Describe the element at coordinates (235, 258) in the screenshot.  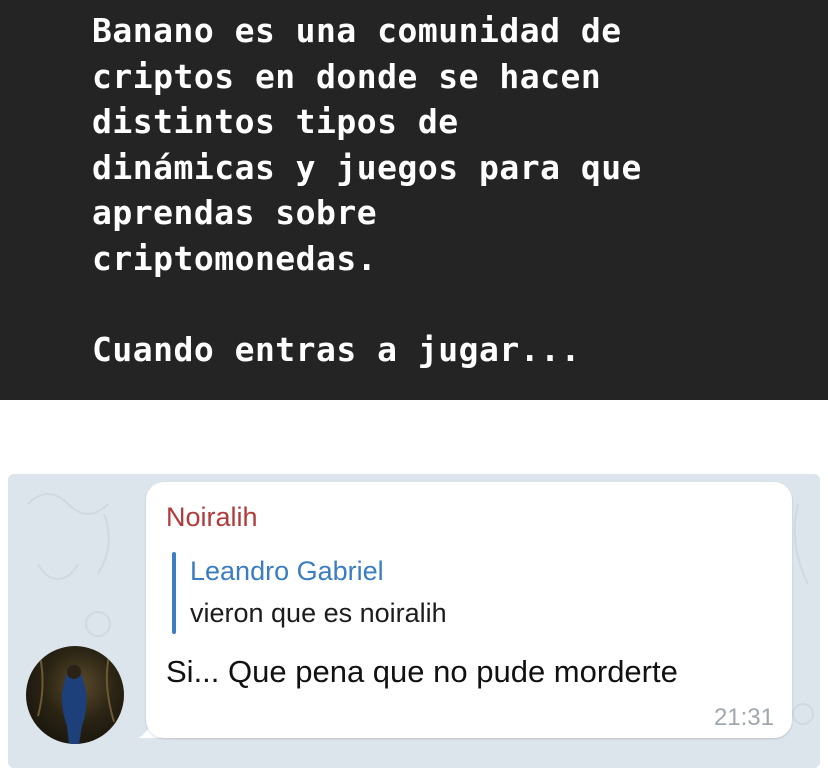
I see `caption-line: criptomonedas.` at that location.